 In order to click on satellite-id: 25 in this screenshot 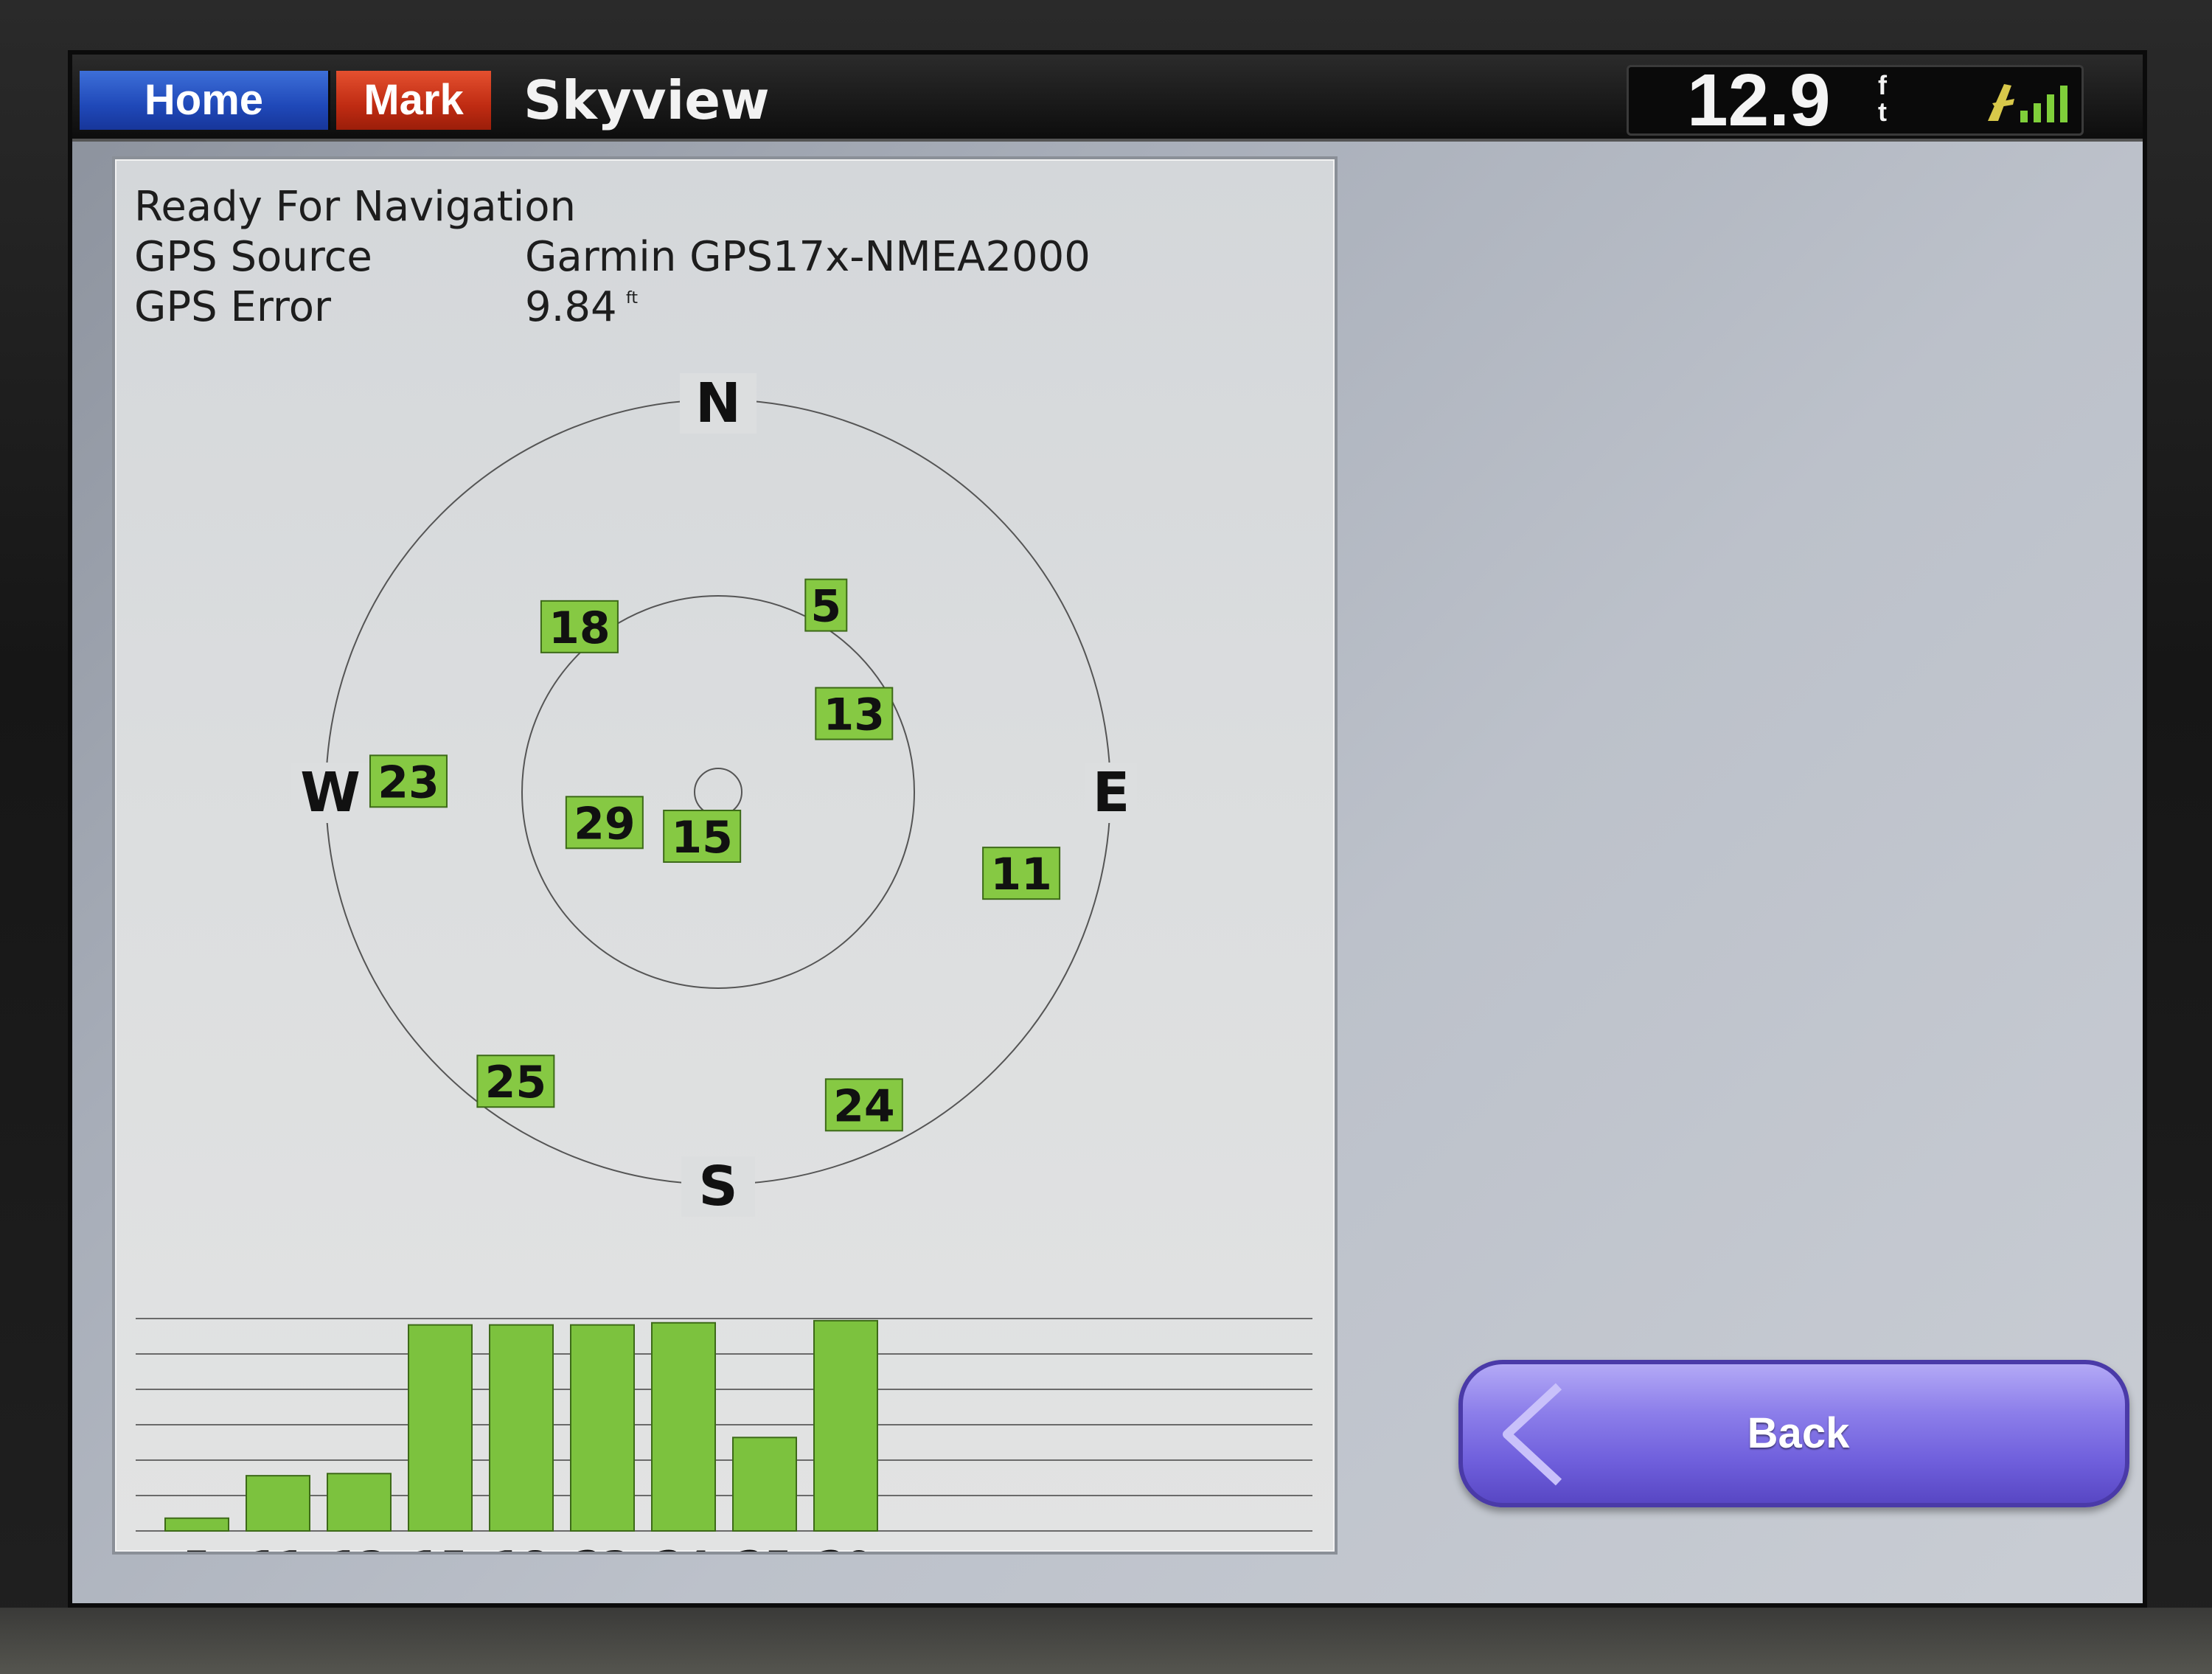, I will do `click(516, 1082)`.